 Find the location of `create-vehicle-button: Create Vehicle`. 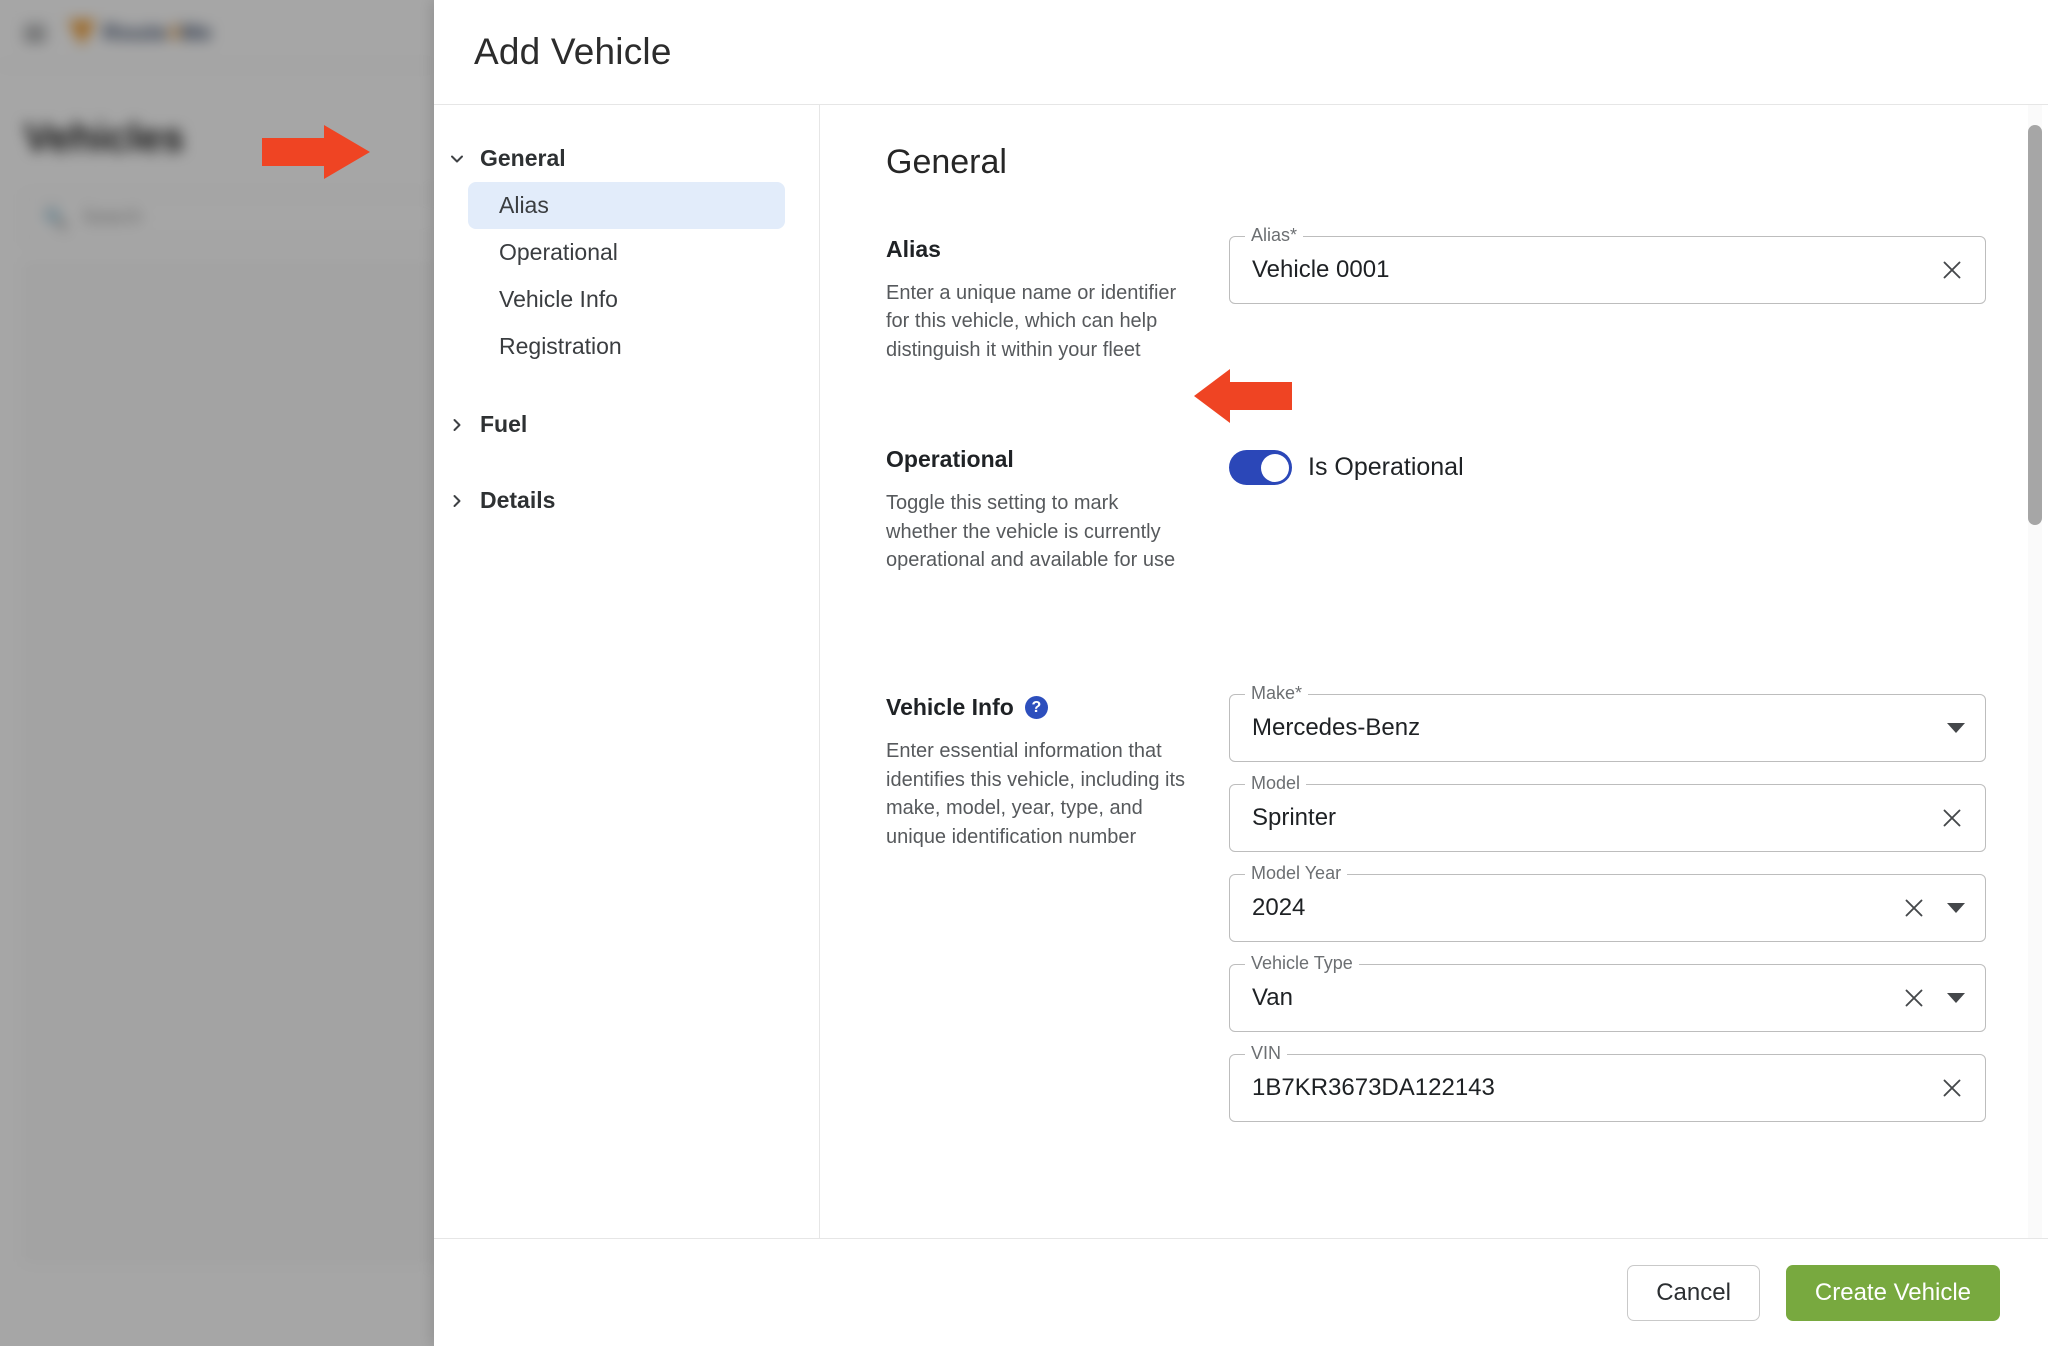

create-vehicle-button: Create Vehicle is located at coordinates (1892, 1292).